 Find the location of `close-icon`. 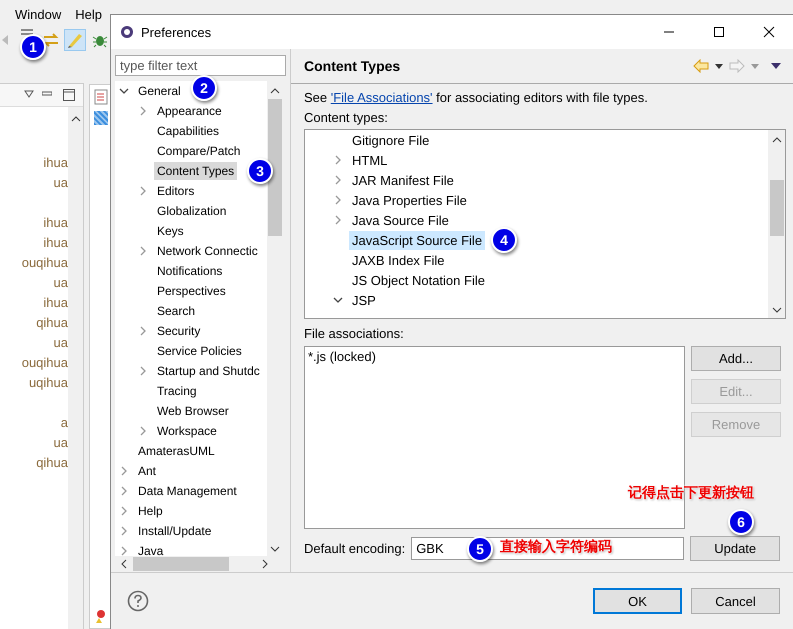

close-icon is located at coordinates (769, 32).